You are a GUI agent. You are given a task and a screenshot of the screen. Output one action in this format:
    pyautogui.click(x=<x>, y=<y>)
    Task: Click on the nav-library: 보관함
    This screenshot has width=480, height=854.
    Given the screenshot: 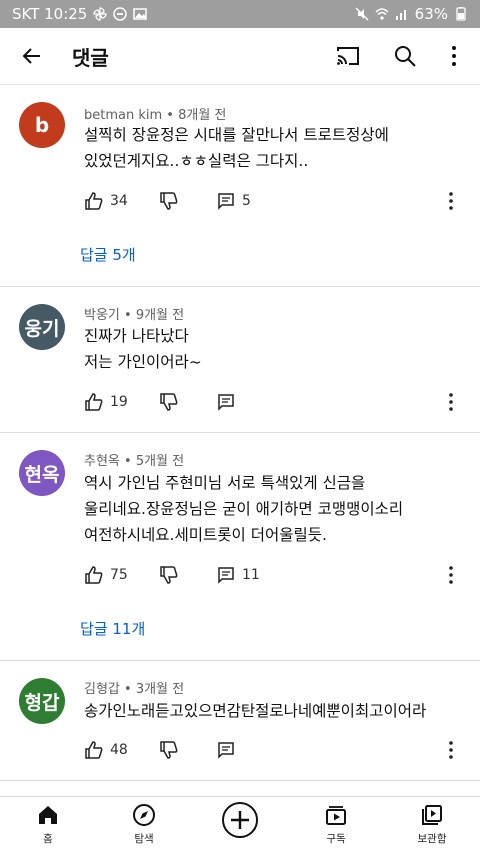 What is the action you would take?
    pyautogui.click(x=432, y=824)
    